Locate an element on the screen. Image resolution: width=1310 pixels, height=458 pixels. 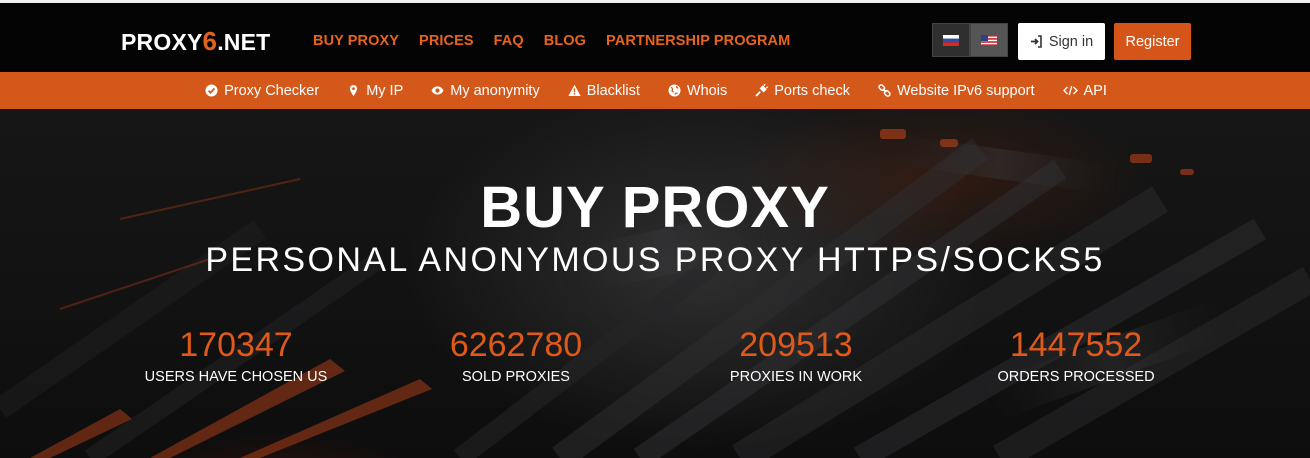
nav-prices: PRICES is located at coordinates (446, 41).